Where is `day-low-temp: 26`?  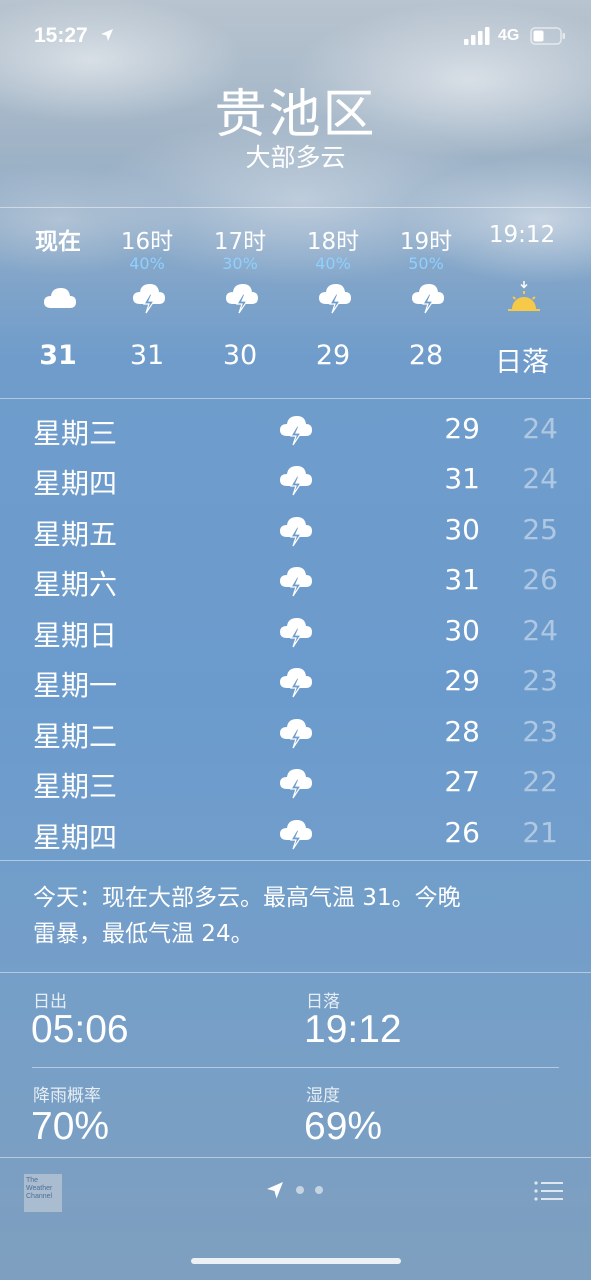 day-low-temp: 26 is located at coordinates (540, 579).